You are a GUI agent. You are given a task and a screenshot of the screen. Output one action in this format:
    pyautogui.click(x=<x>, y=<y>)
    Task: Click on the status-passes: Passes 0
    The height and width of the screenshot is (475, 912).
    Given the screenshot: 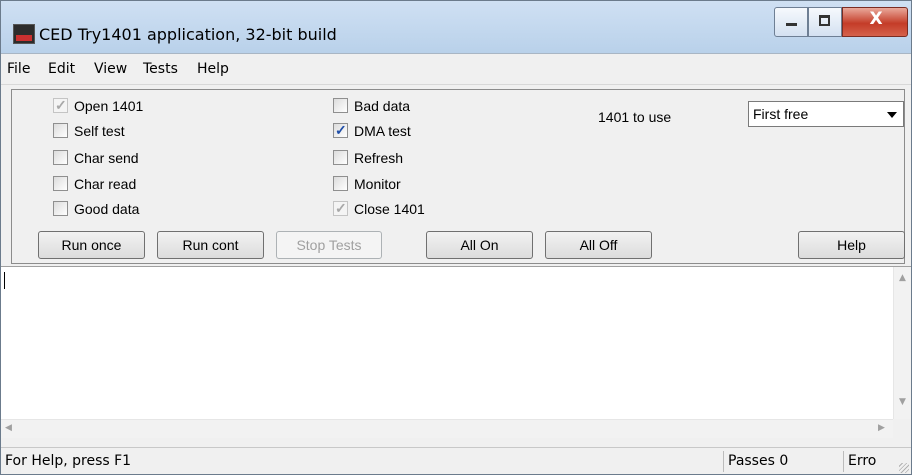 What is the action you would take?
    pyautogui.click(x=758, y=461)
    